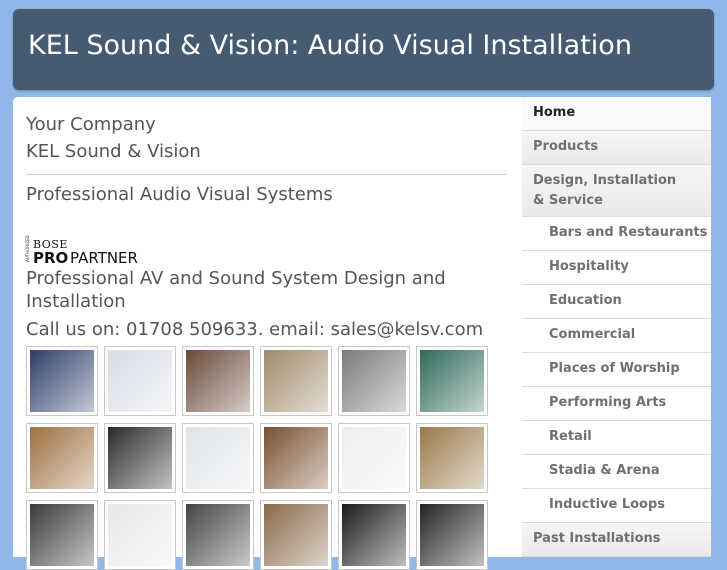  I want to click on sidebar-item-label: Home, so click(554, 112).